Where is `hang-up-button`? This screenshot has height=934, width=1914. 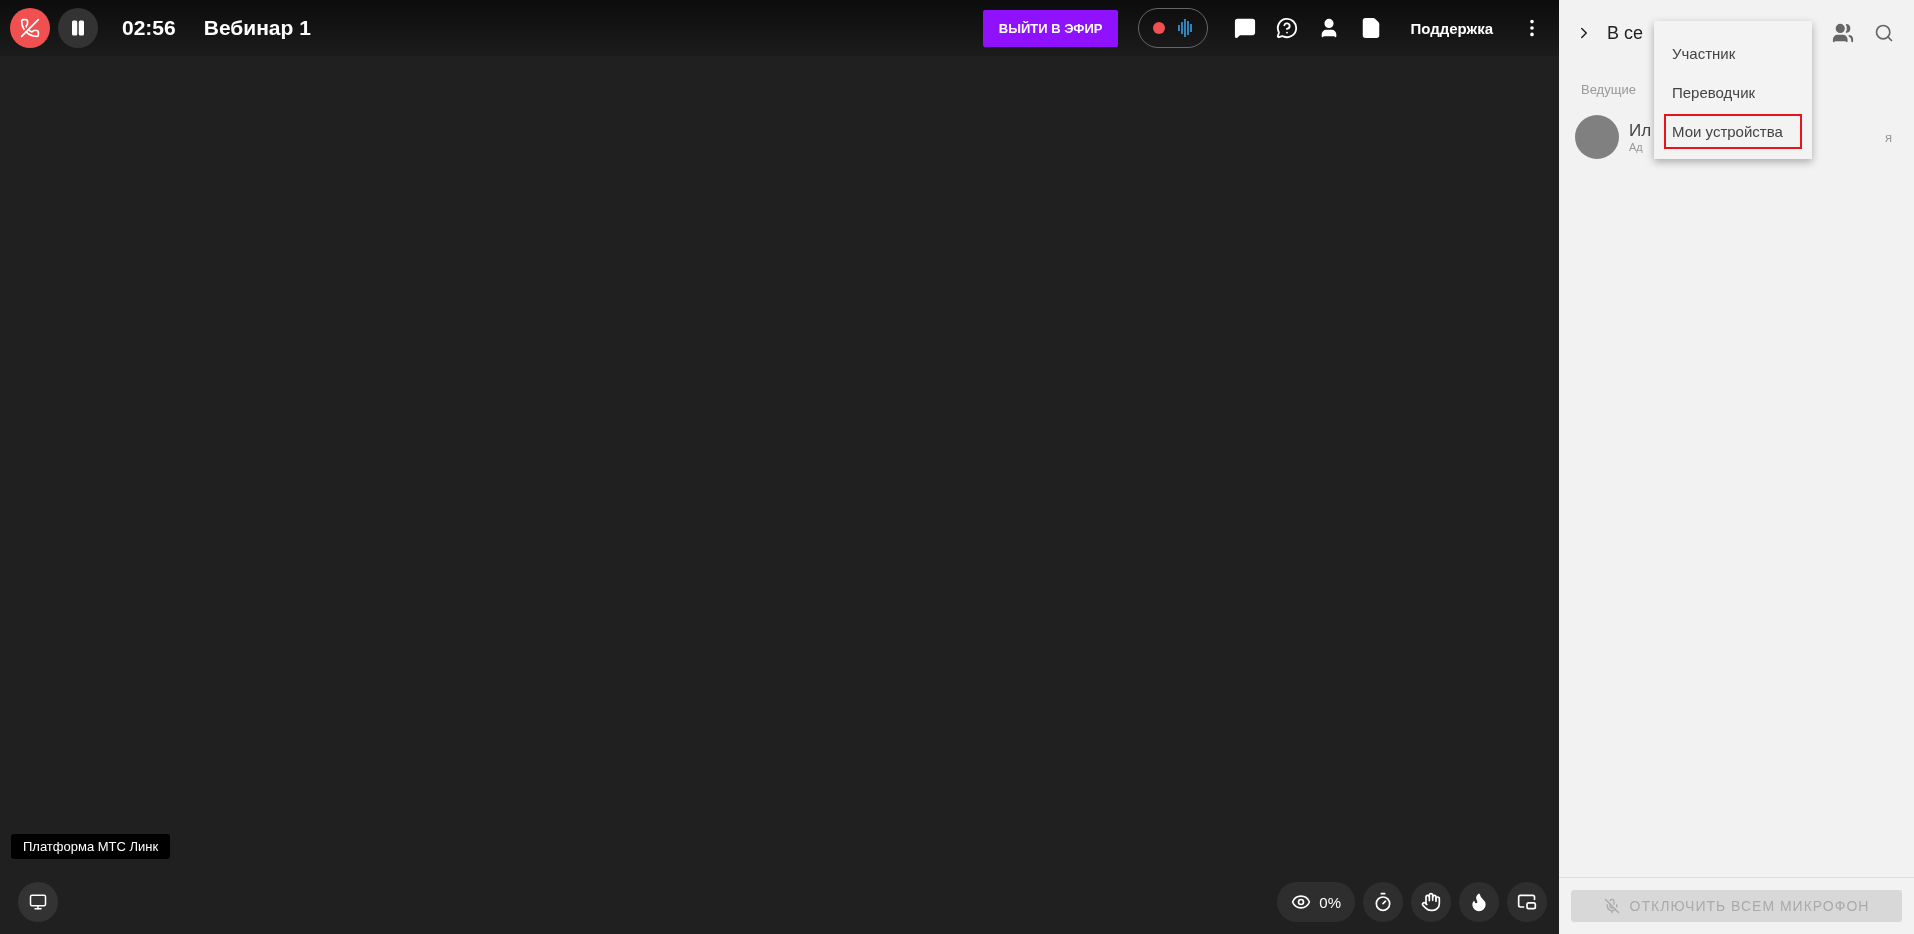 hang-up-button is located at coordinates (30, 28).